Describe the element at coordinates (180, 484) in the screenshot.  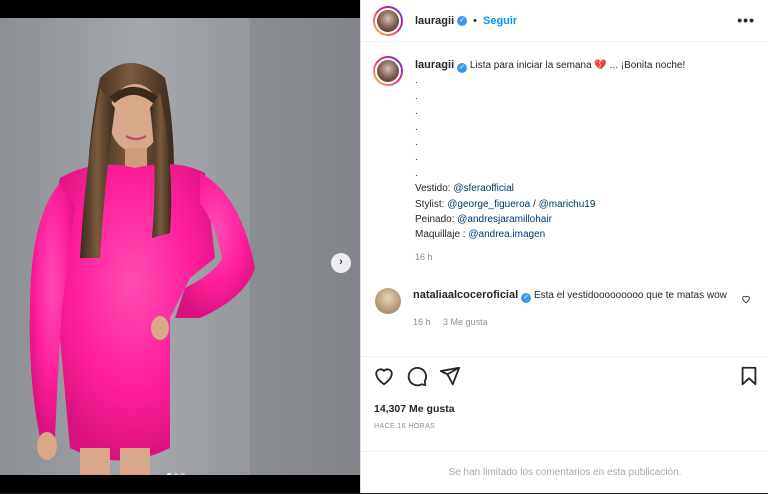
I see `backdrop-bottom` at that location.